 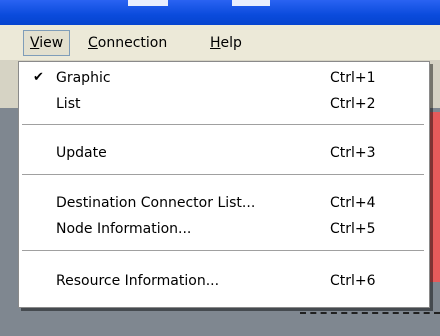 I want to click on menu-help-label: elp, so click(x=231, y=43).